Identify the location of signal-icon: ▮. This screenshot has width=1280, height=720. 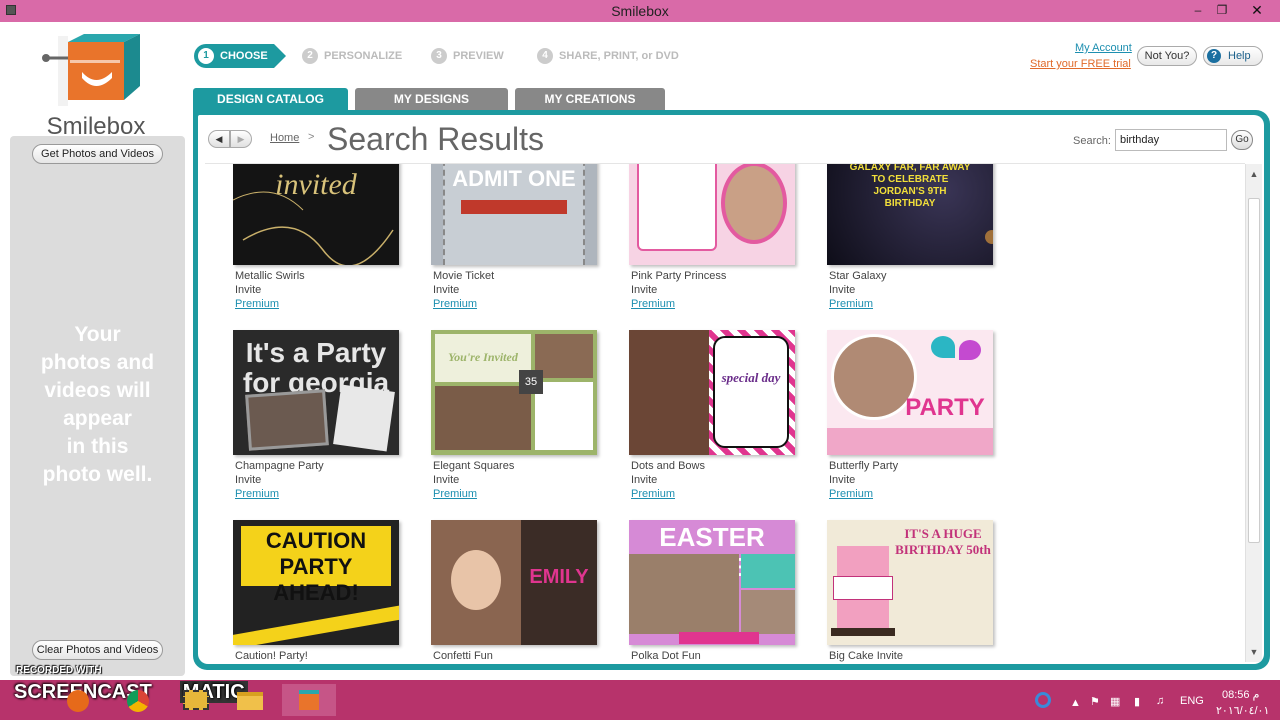
(1137, 701).